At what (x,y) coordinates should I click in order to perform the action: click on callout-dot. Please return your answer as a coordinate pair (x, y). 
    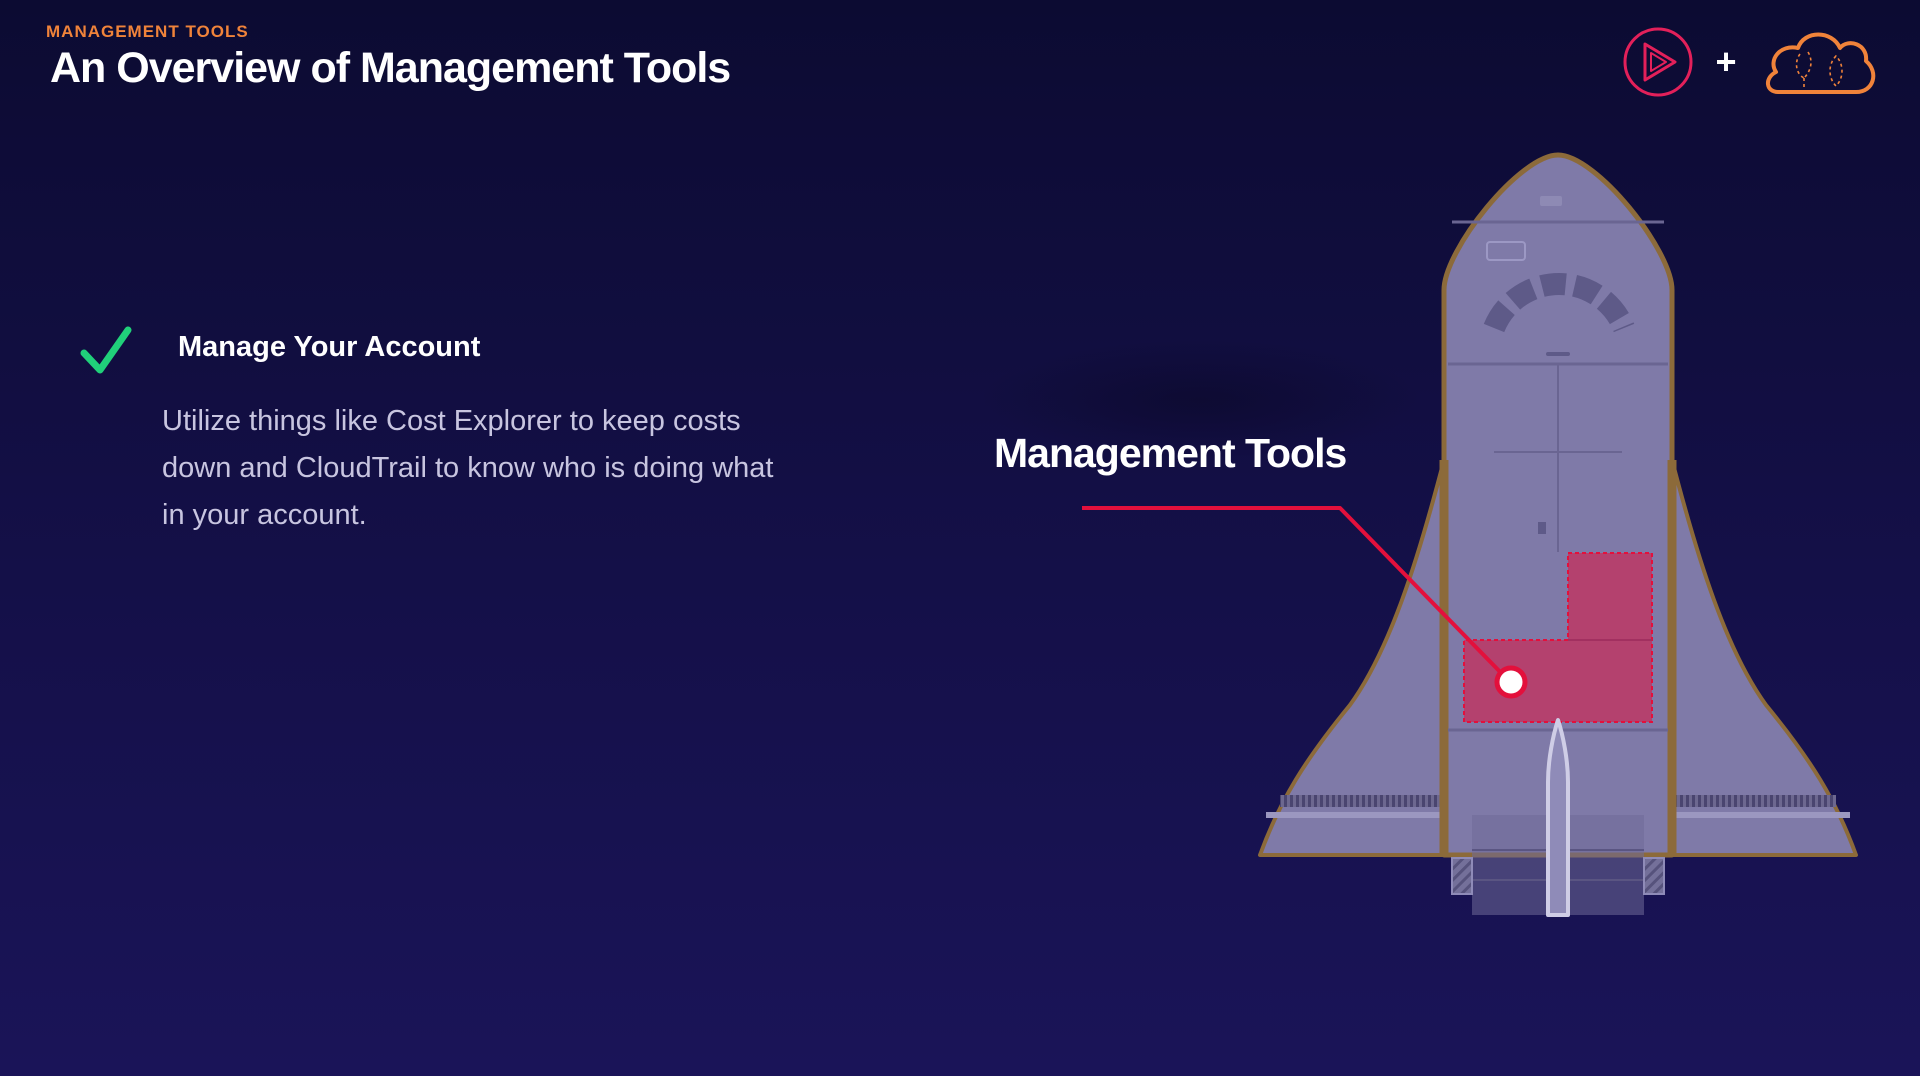
    Looking at the image, I should click on (1511, 682).